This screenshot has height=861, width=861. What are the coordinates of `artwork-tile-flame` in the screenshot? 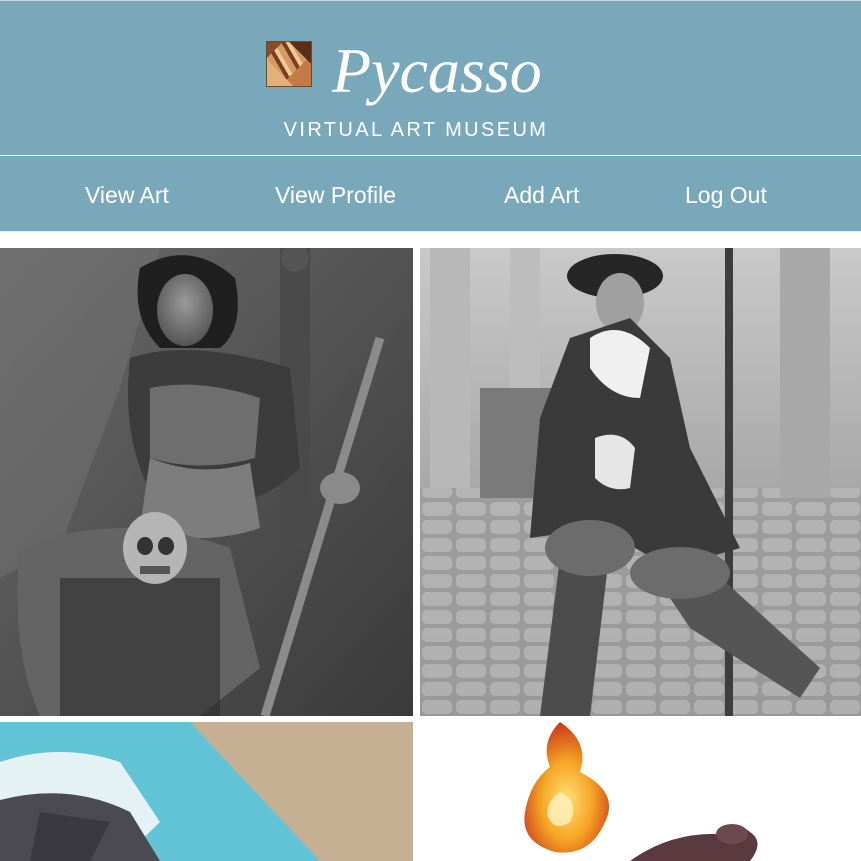 It's located at (640, 791).